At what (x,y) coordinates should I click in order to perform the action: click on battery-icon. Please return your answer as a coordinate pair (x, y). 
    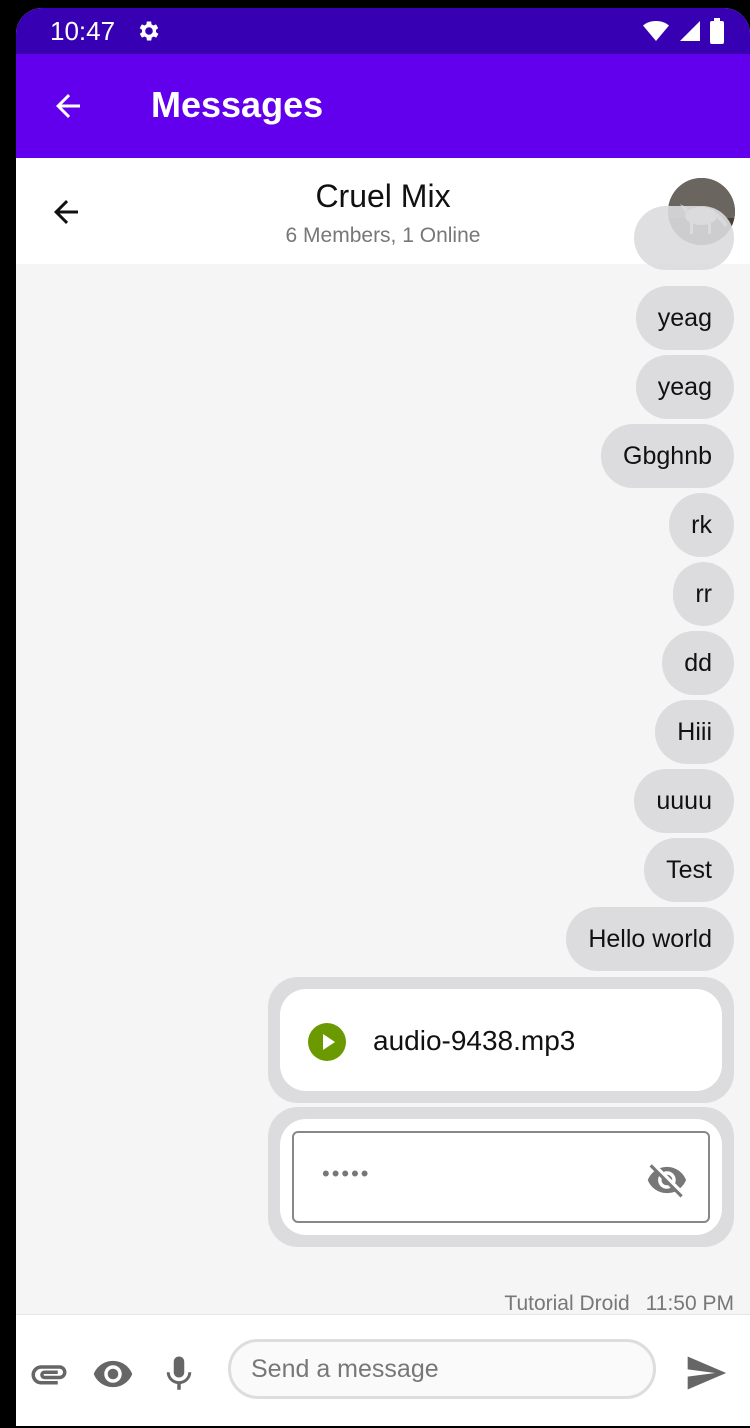
    Looking at the image, I should click on (717, 33).